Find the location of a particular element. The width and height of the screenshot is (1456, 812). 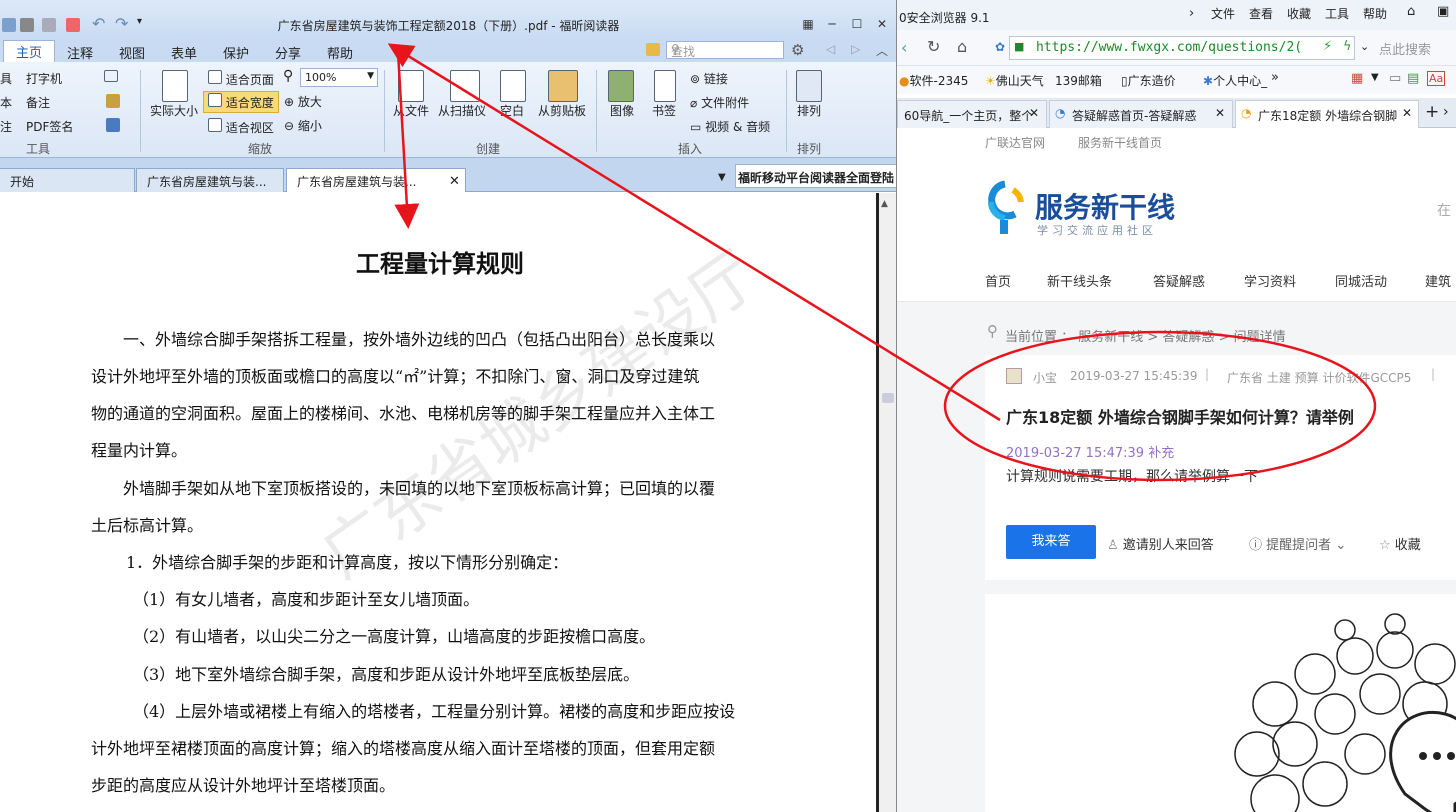

annotation-arrow-to-page is located at coordinates (407, 140).